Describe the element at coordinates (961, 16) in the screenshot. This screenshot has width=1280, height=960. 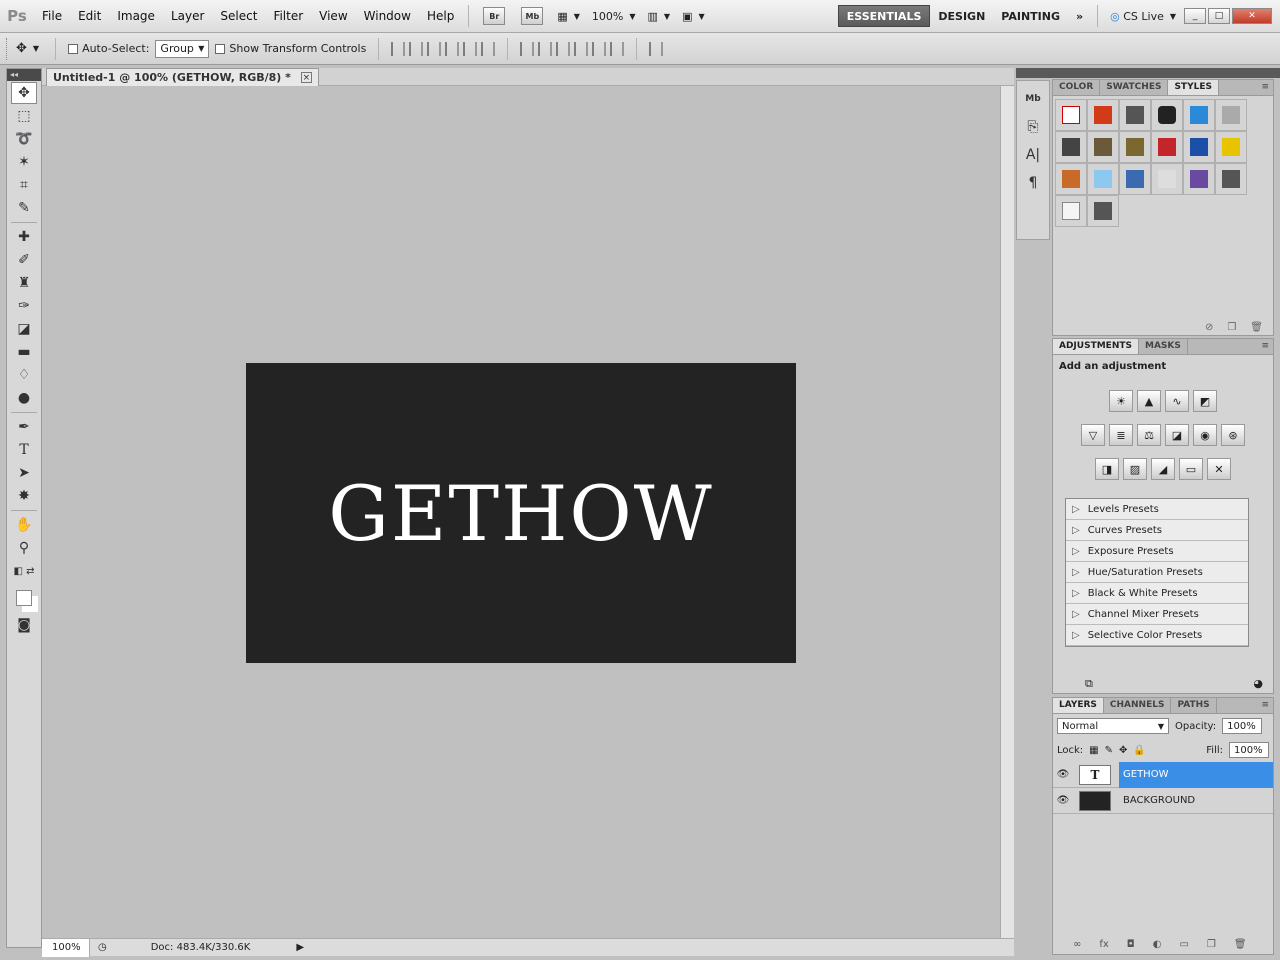
I see `workspace-design: DESIGN` at that location.